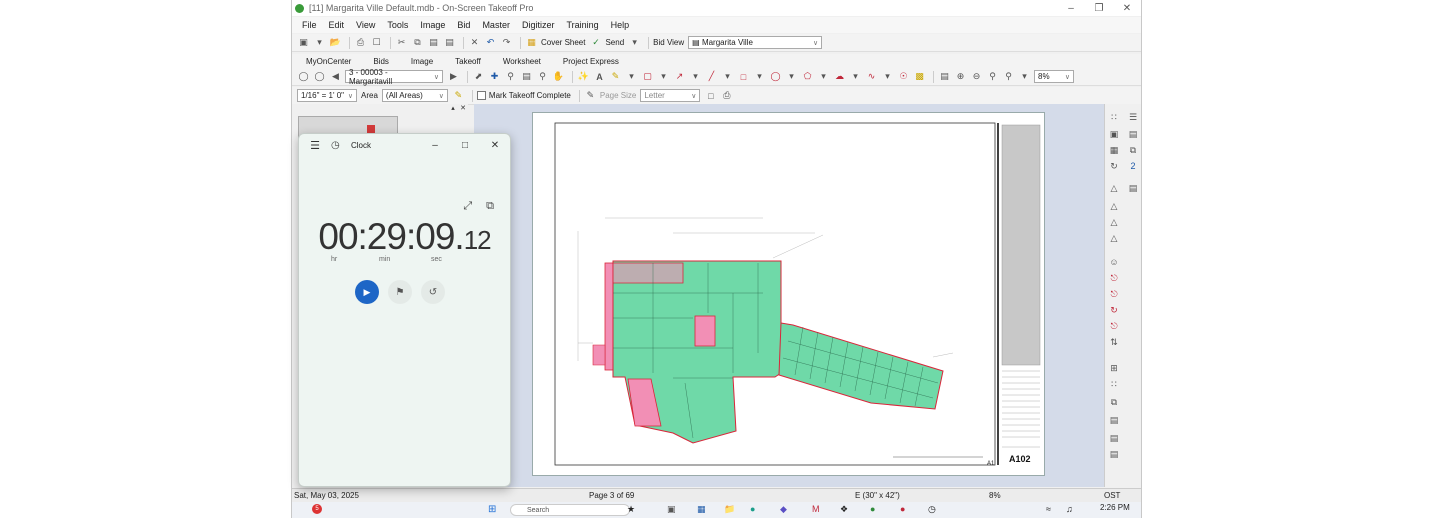 Image resolution: width=1438 pixels, height=518 pixels. Describe the element at coordinates (463, 109) in the screenshot. I see `panel-close-icon: ✕` at that location.